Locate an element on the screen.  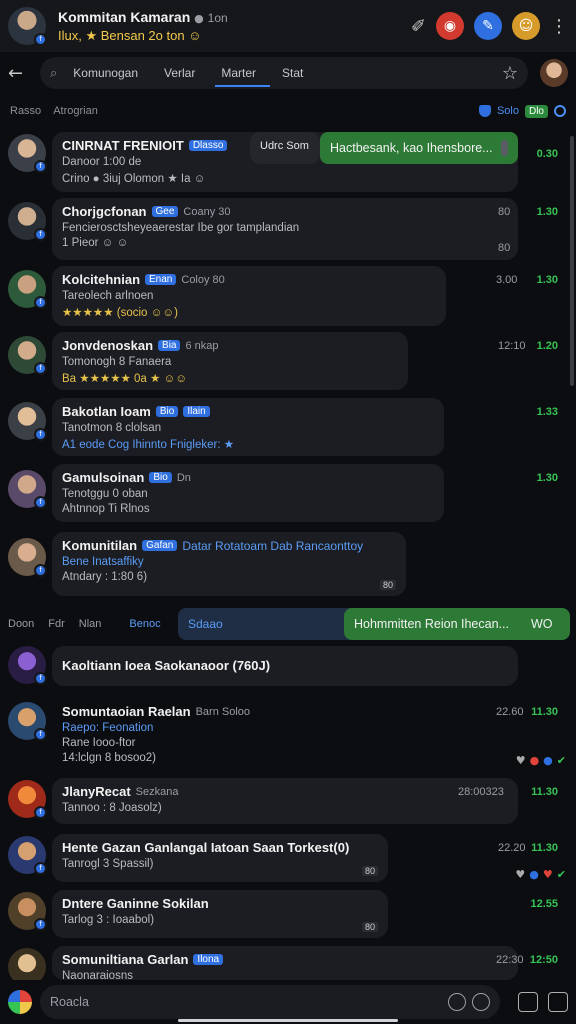
message-time: 22.60 is located at coordinates (510, 712).